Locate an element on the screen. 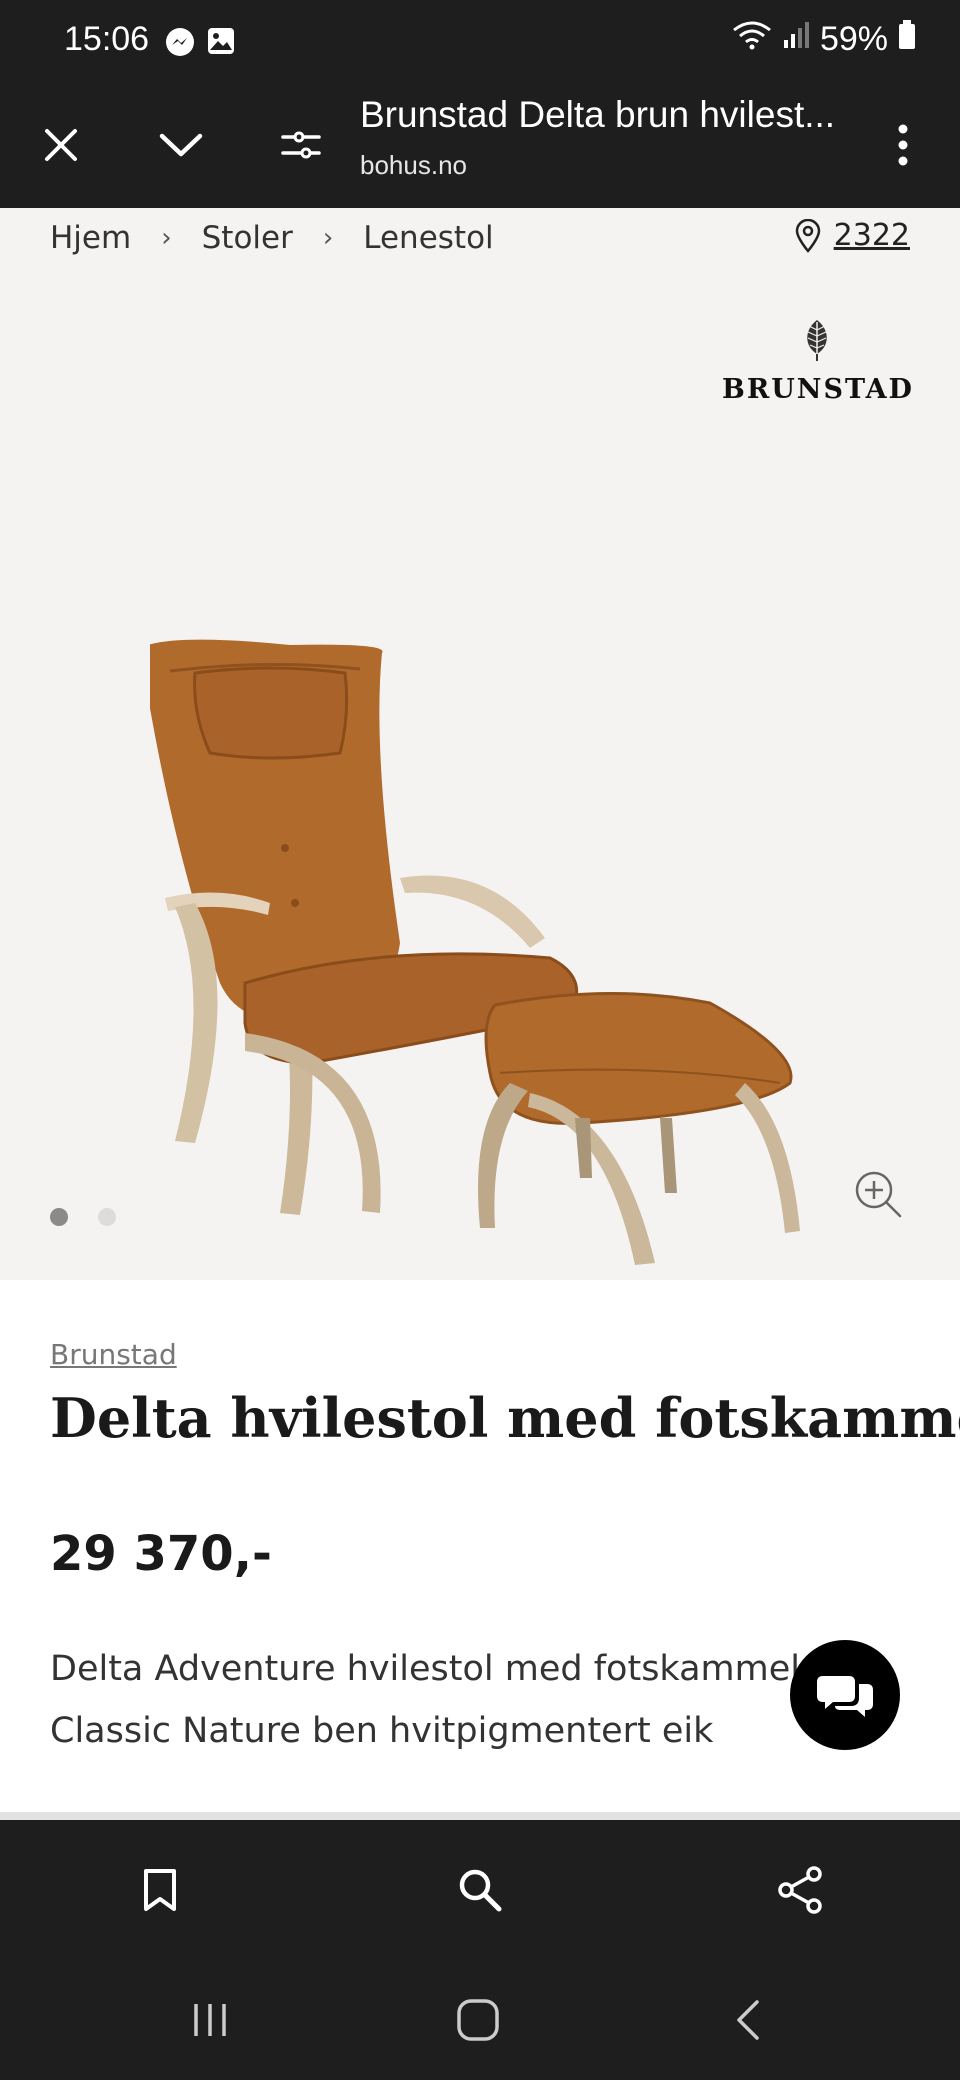 The width and height of the screenshot is (960, 2080). home-icon is located at coordinates (478, 2020).